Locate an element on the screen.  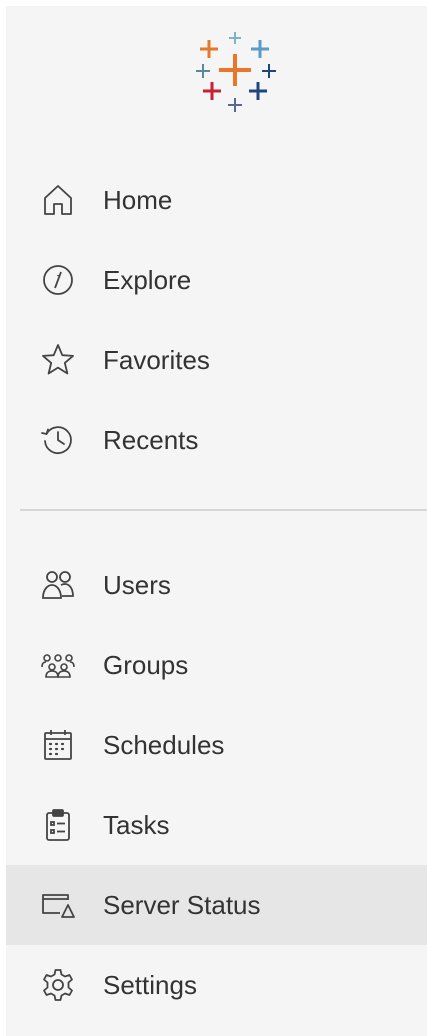
nav-item-favorites: Favorites is located at coordinates (216, 360).